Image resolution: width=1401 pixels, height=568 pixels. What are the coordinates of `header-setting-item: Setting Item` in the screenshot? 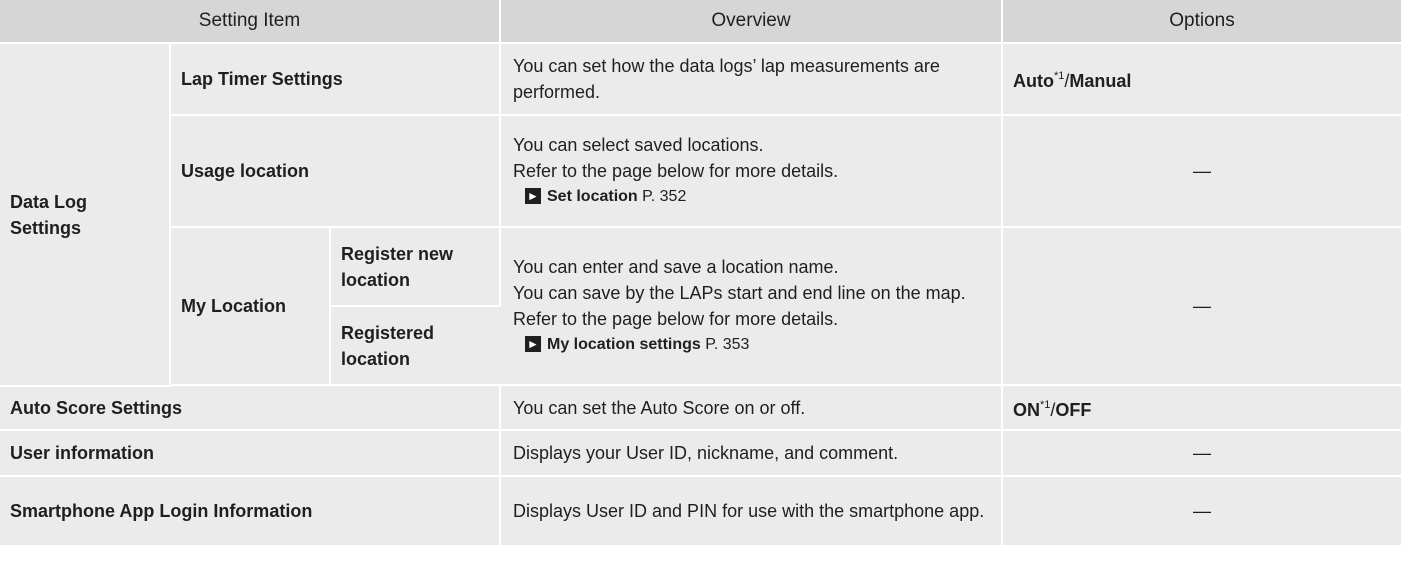 It's located at (250, 22).